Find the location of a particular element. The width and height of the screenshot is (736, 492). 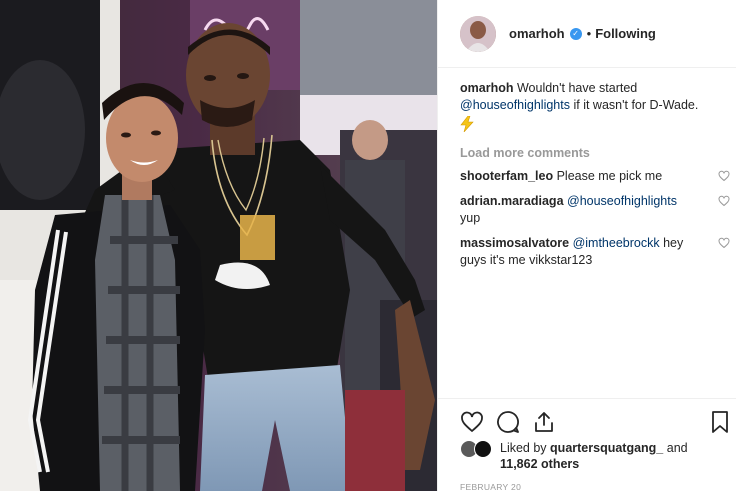

liker-avatar is located at coordinates (483, 449).